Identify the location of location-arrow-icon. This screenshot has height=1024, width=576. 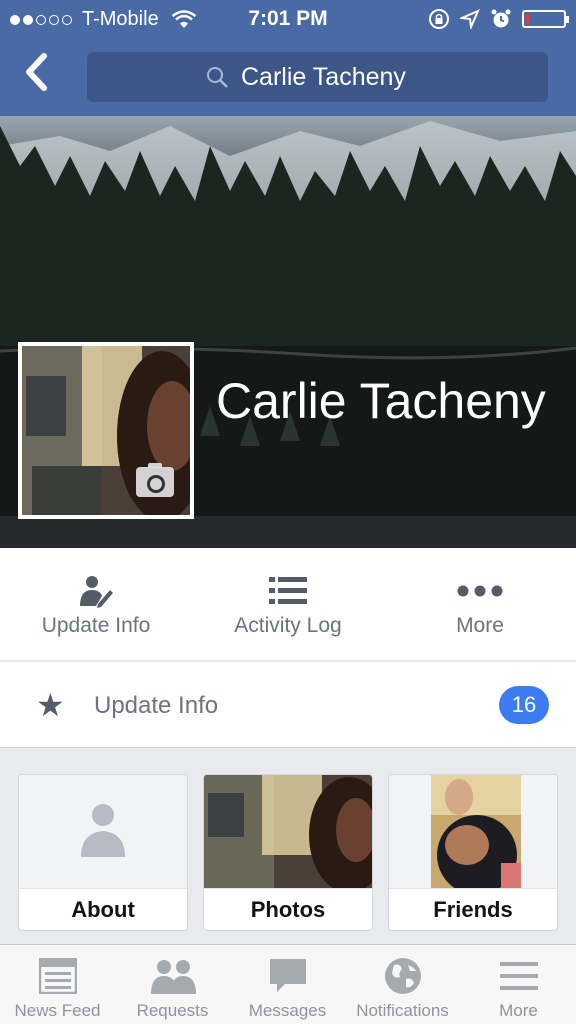
(470, 19).